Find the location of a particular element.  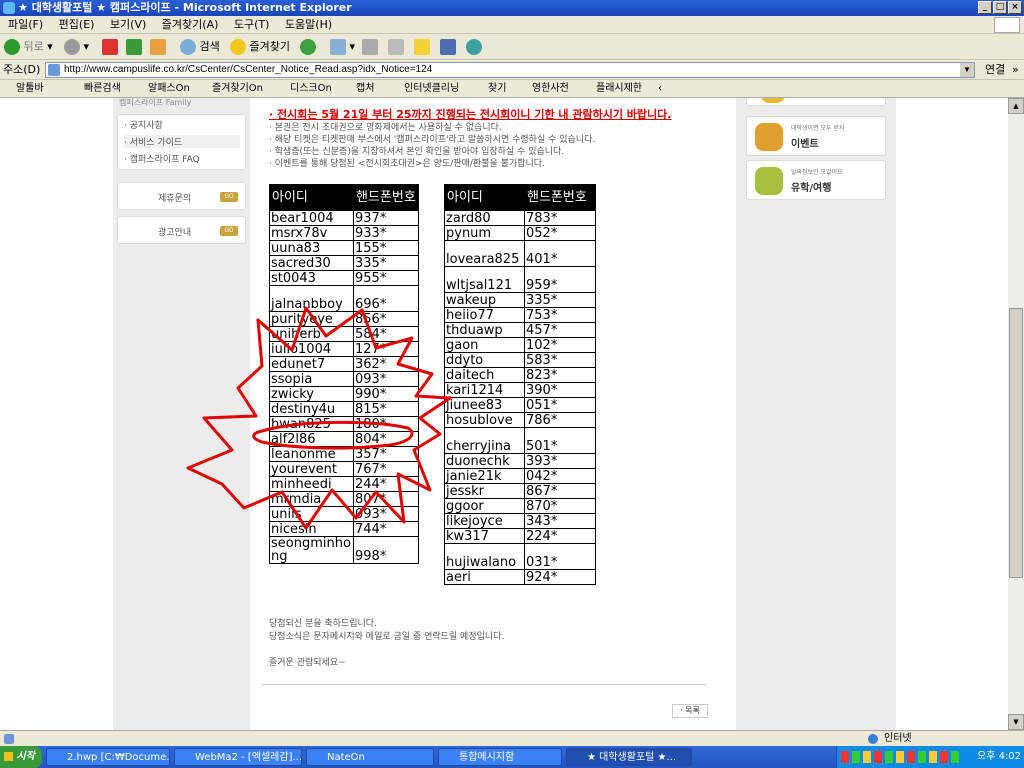

edit-icon is located at coordinates (396, 47).